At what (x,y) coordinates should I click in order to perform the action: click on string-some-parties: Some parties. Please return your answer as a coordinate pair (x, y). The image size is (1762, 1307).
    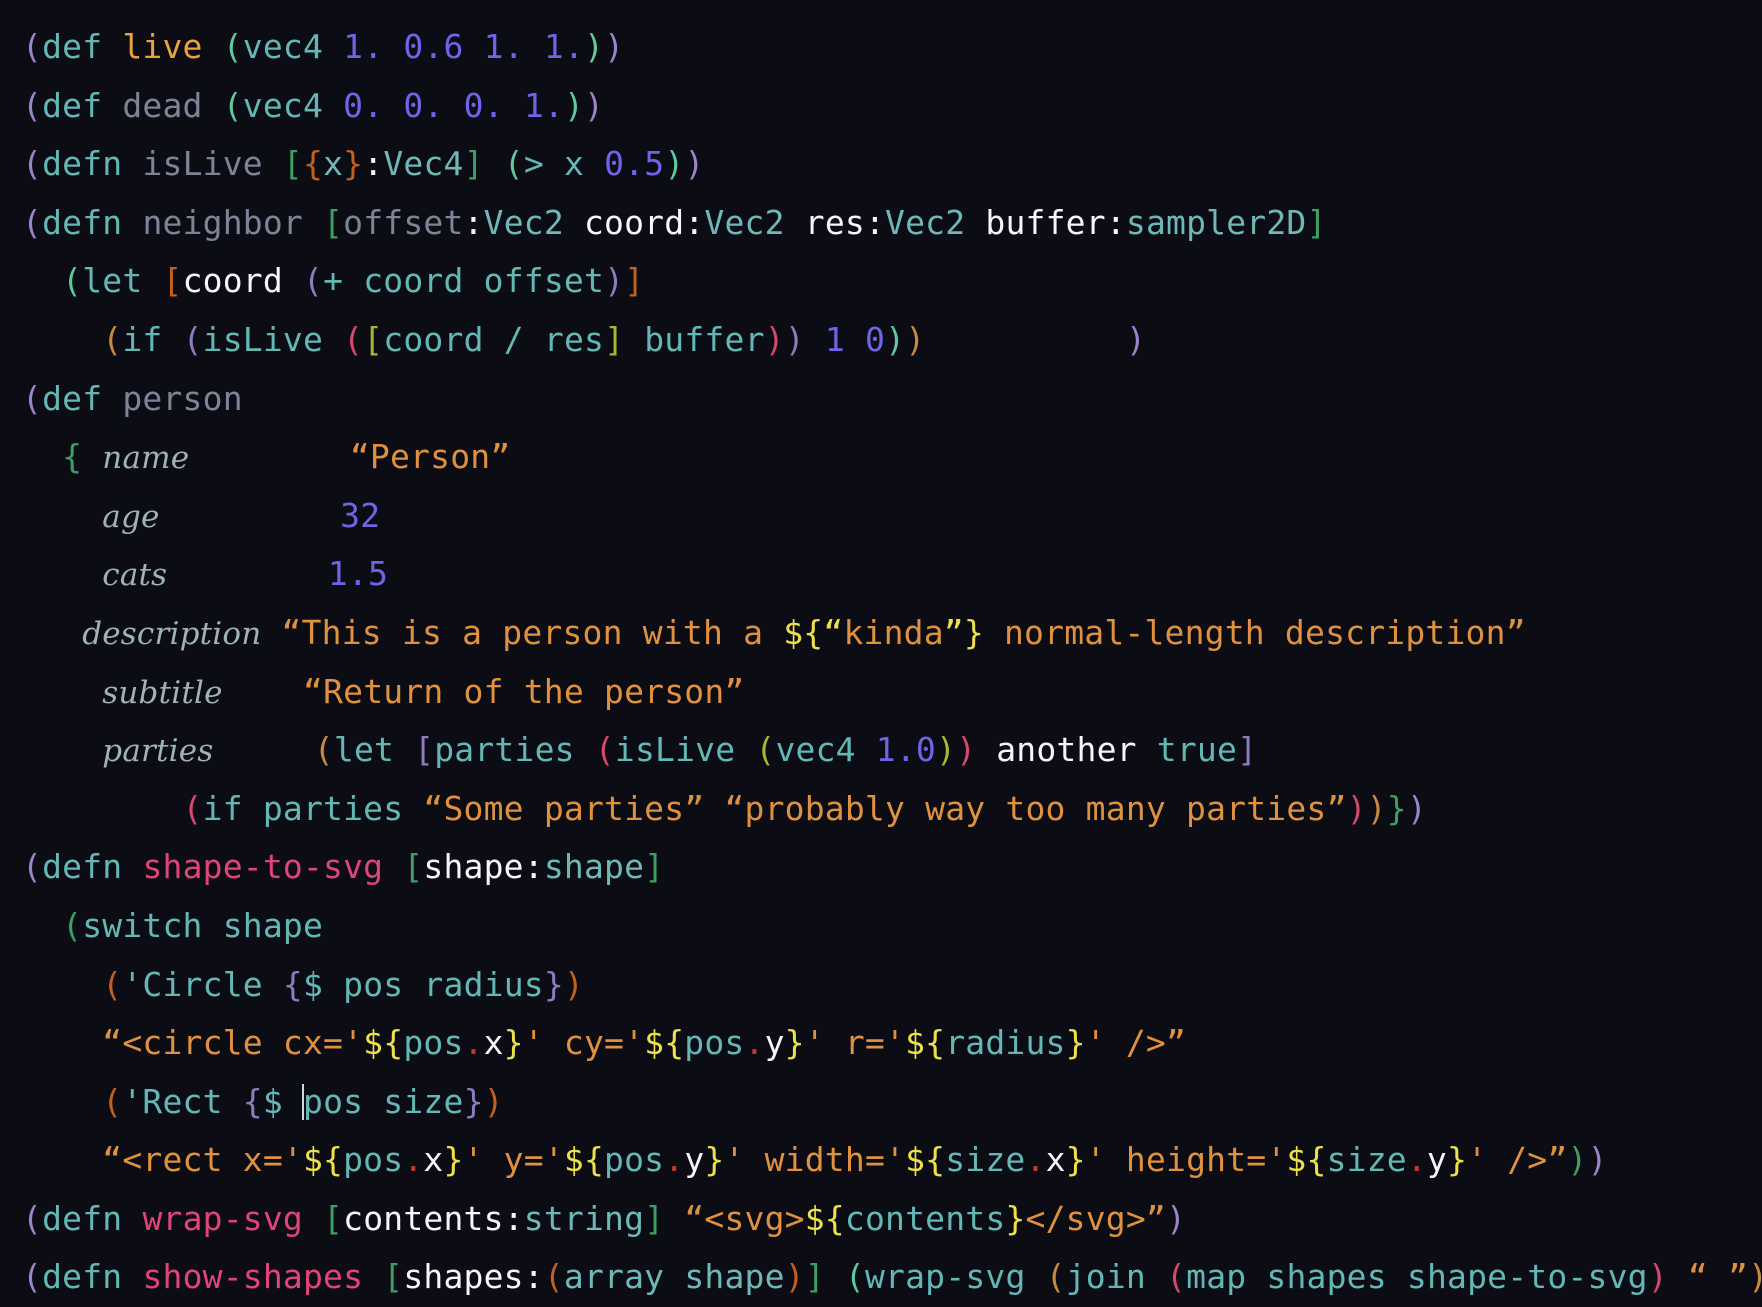
    Looking at the image, I should click on (564, 808).